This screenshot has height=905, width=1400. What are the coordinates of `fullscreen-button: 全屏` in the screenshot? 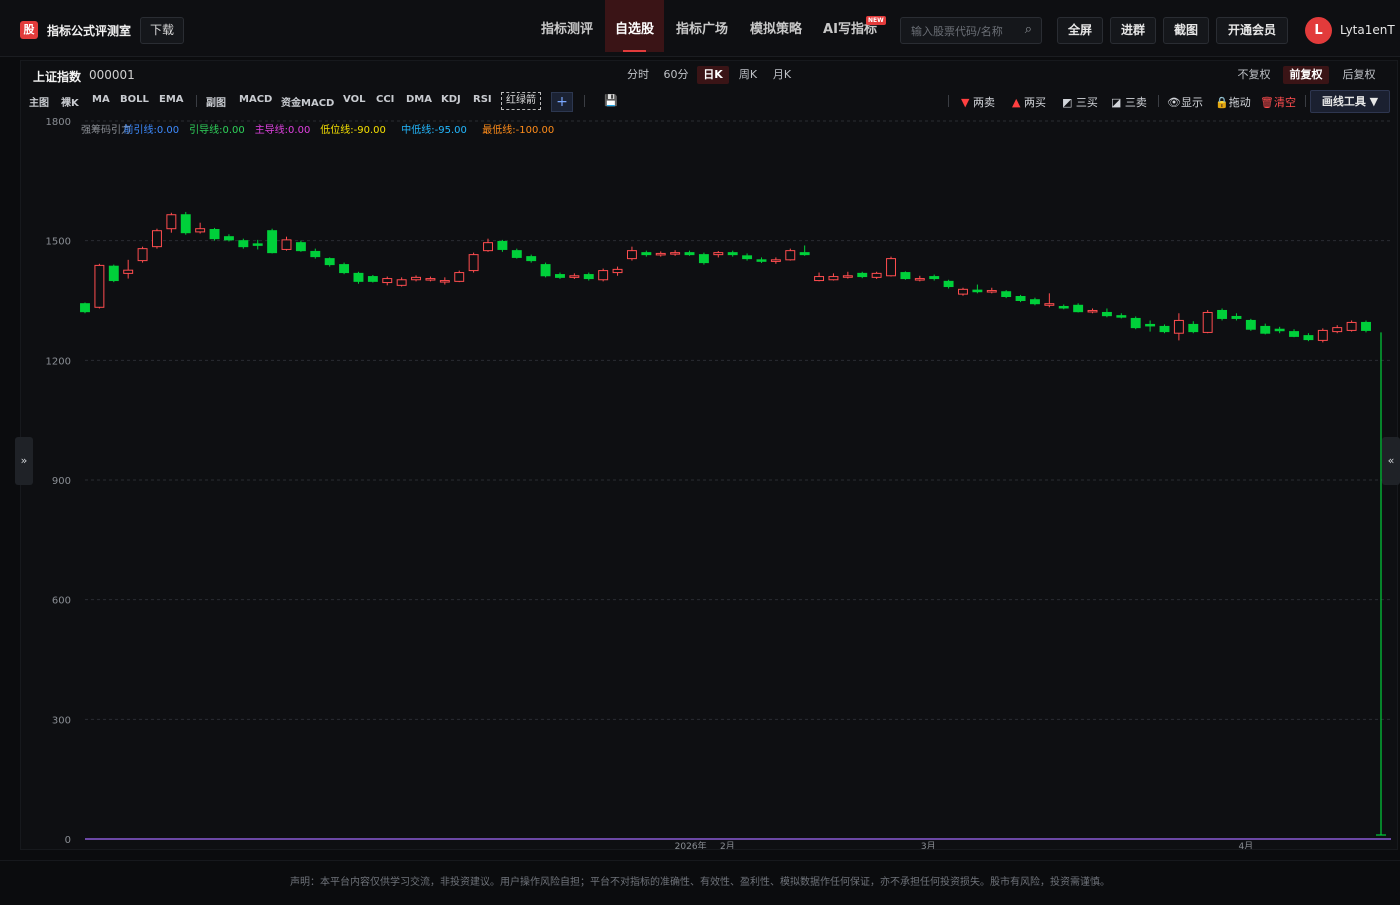 It's located at (1080, 30).